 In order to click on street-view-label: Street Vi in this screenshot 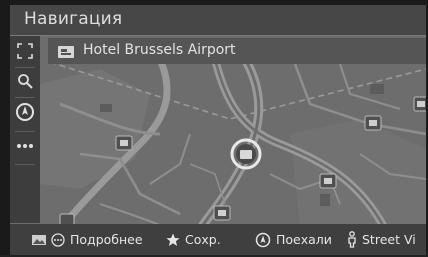, I will do `click(389, 239)`.